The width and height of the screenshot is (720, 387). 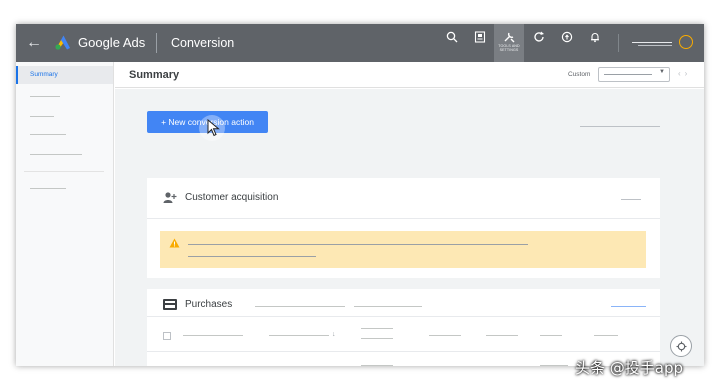 I want to click on account-id-placeholder, so click(x=655, y=45).